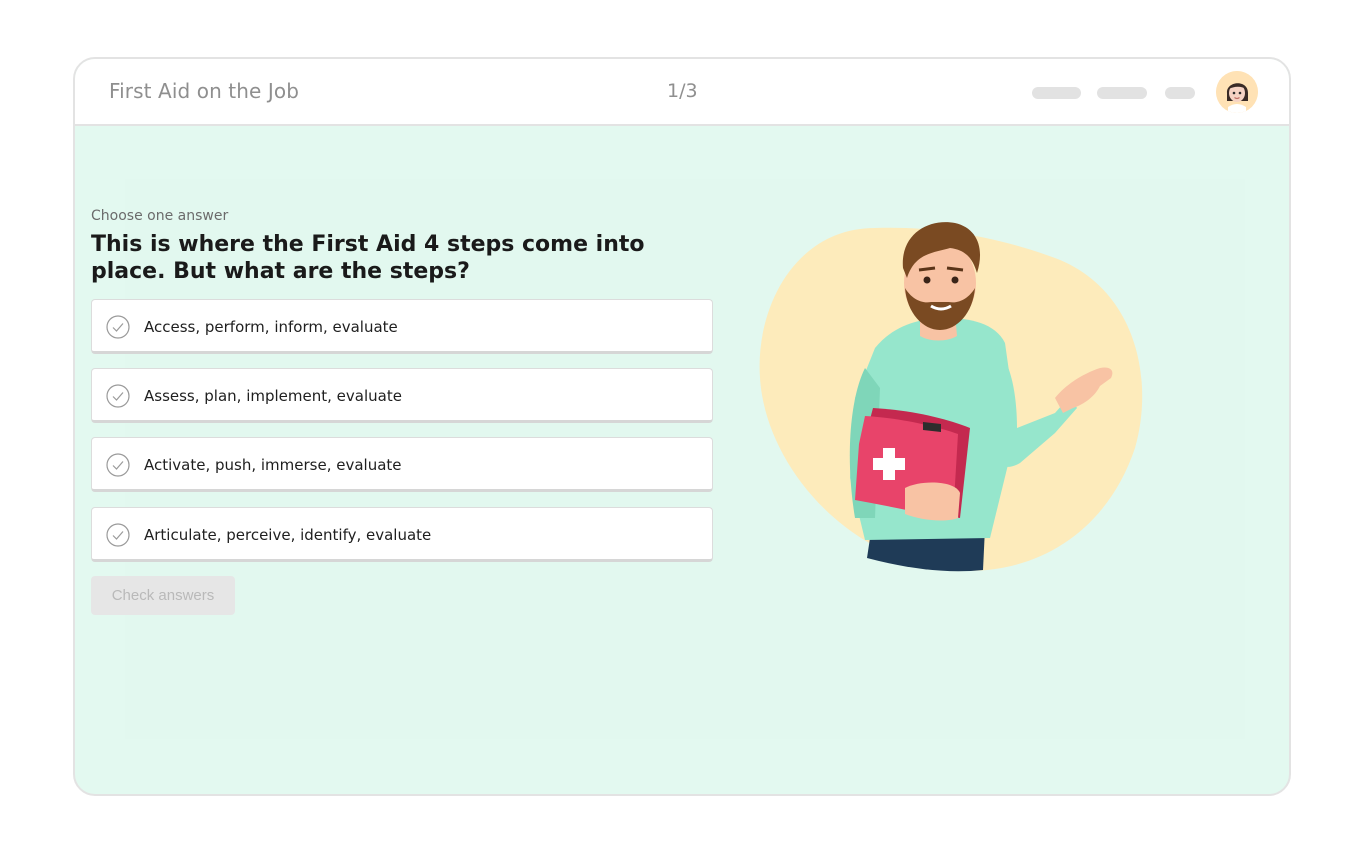 This screenshot has width=1362, height=860. What do you see at coordinates (273, 465) in the screenshot?
I see `answer-option-label: Activate, push, immerse, evaluate` at bounding box center [273, 465].